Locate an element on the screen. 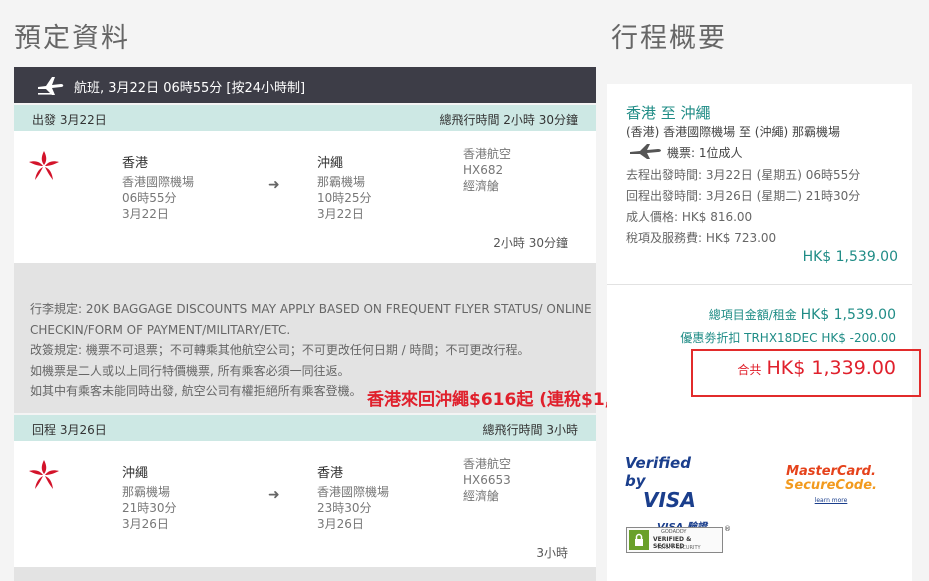  flight-header-bar: 航班, 3月22日 06時55分 [按24小時制] is located at coordinates (305, 85).